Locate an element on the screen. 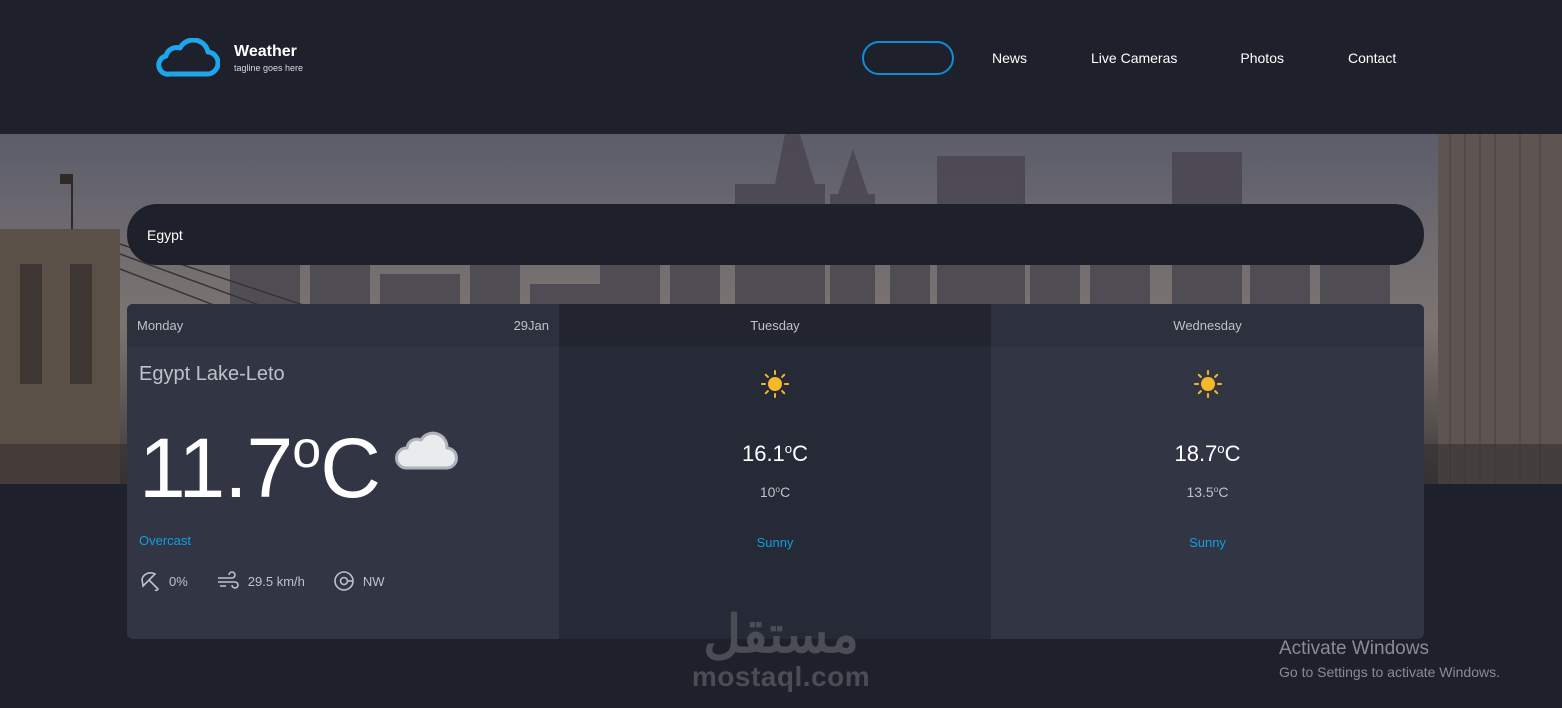 Image resolution: width=1562 pixels, height=708 pixels. min-temperature: 10oC is located at coordinates (775, 492).